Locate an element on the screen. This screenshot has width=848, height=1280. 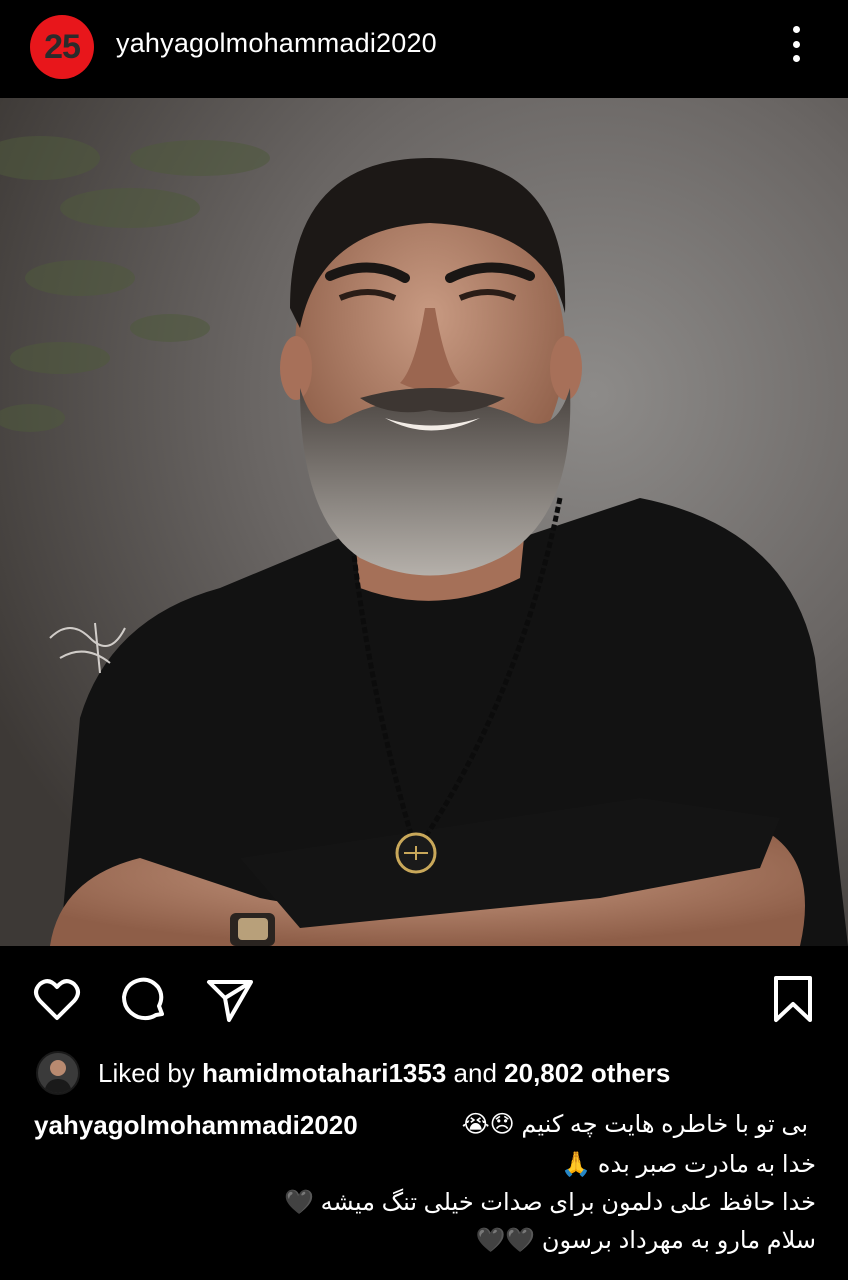
liker-avatar is located at coordinates (58, 1073).